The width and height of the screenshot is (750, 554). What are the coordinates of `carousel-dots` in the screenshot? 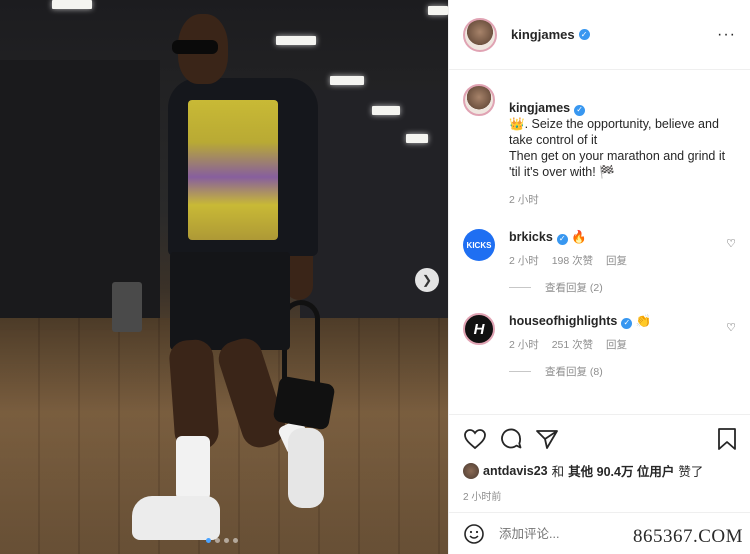 It's located at (222, 540).